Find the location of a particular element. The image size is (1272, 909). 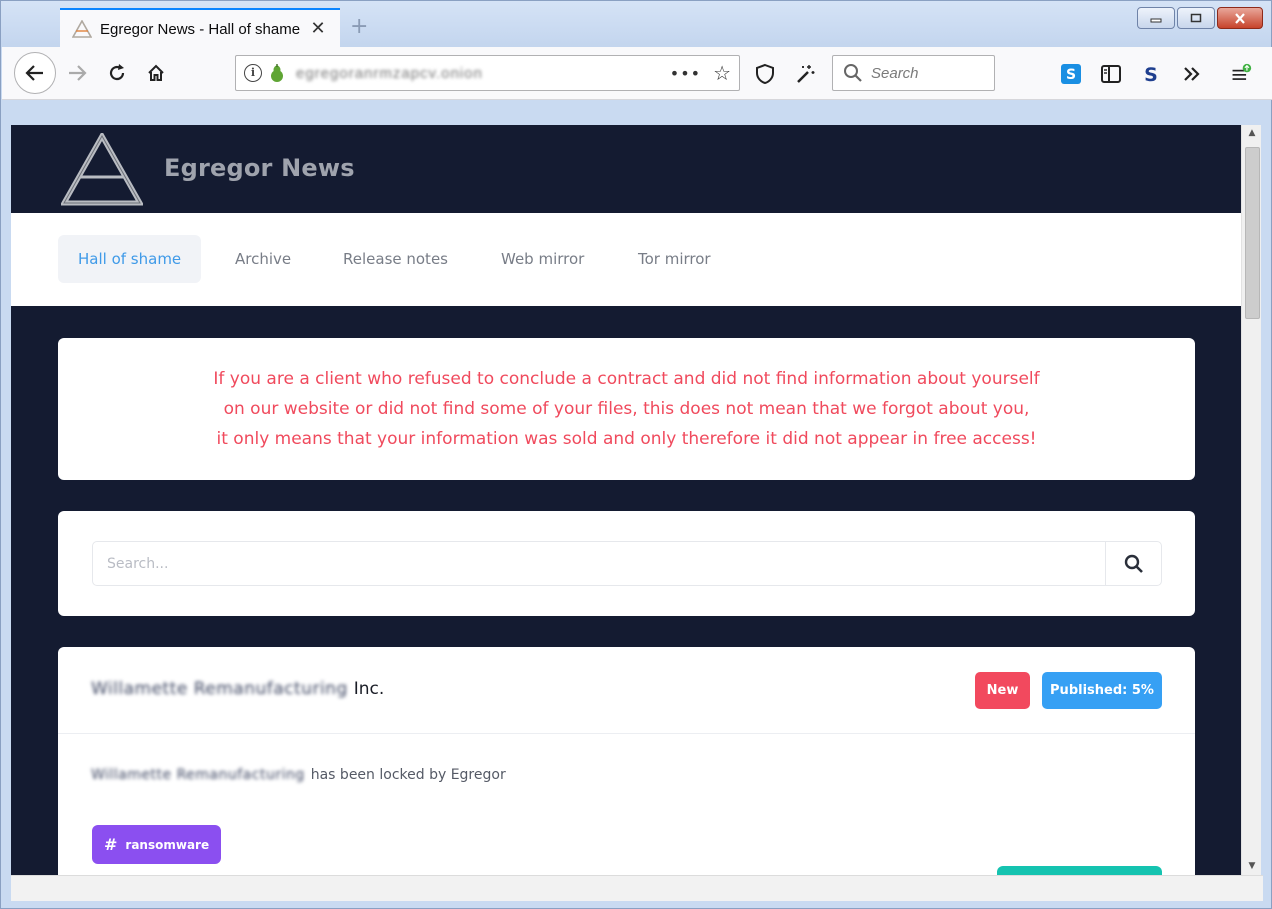

onion-site-icon is located at coordinates (277, 73).